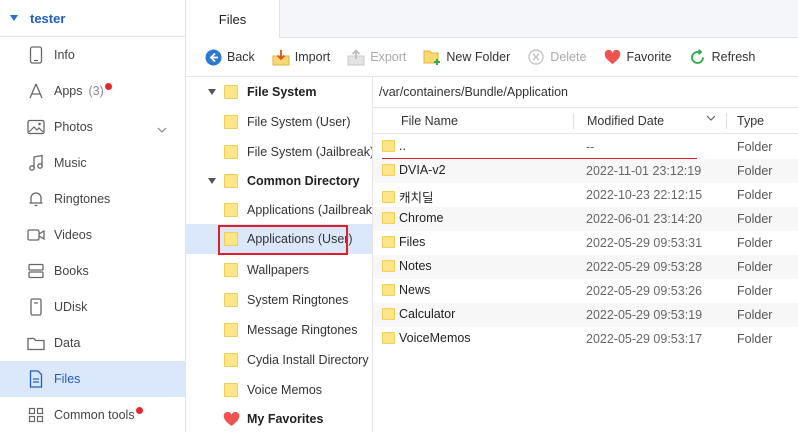 This screenshot has width=798, height=432. Describe the element at coordinates (492, 19) in the screenshot. I see `tab-bar: Files` at that location.